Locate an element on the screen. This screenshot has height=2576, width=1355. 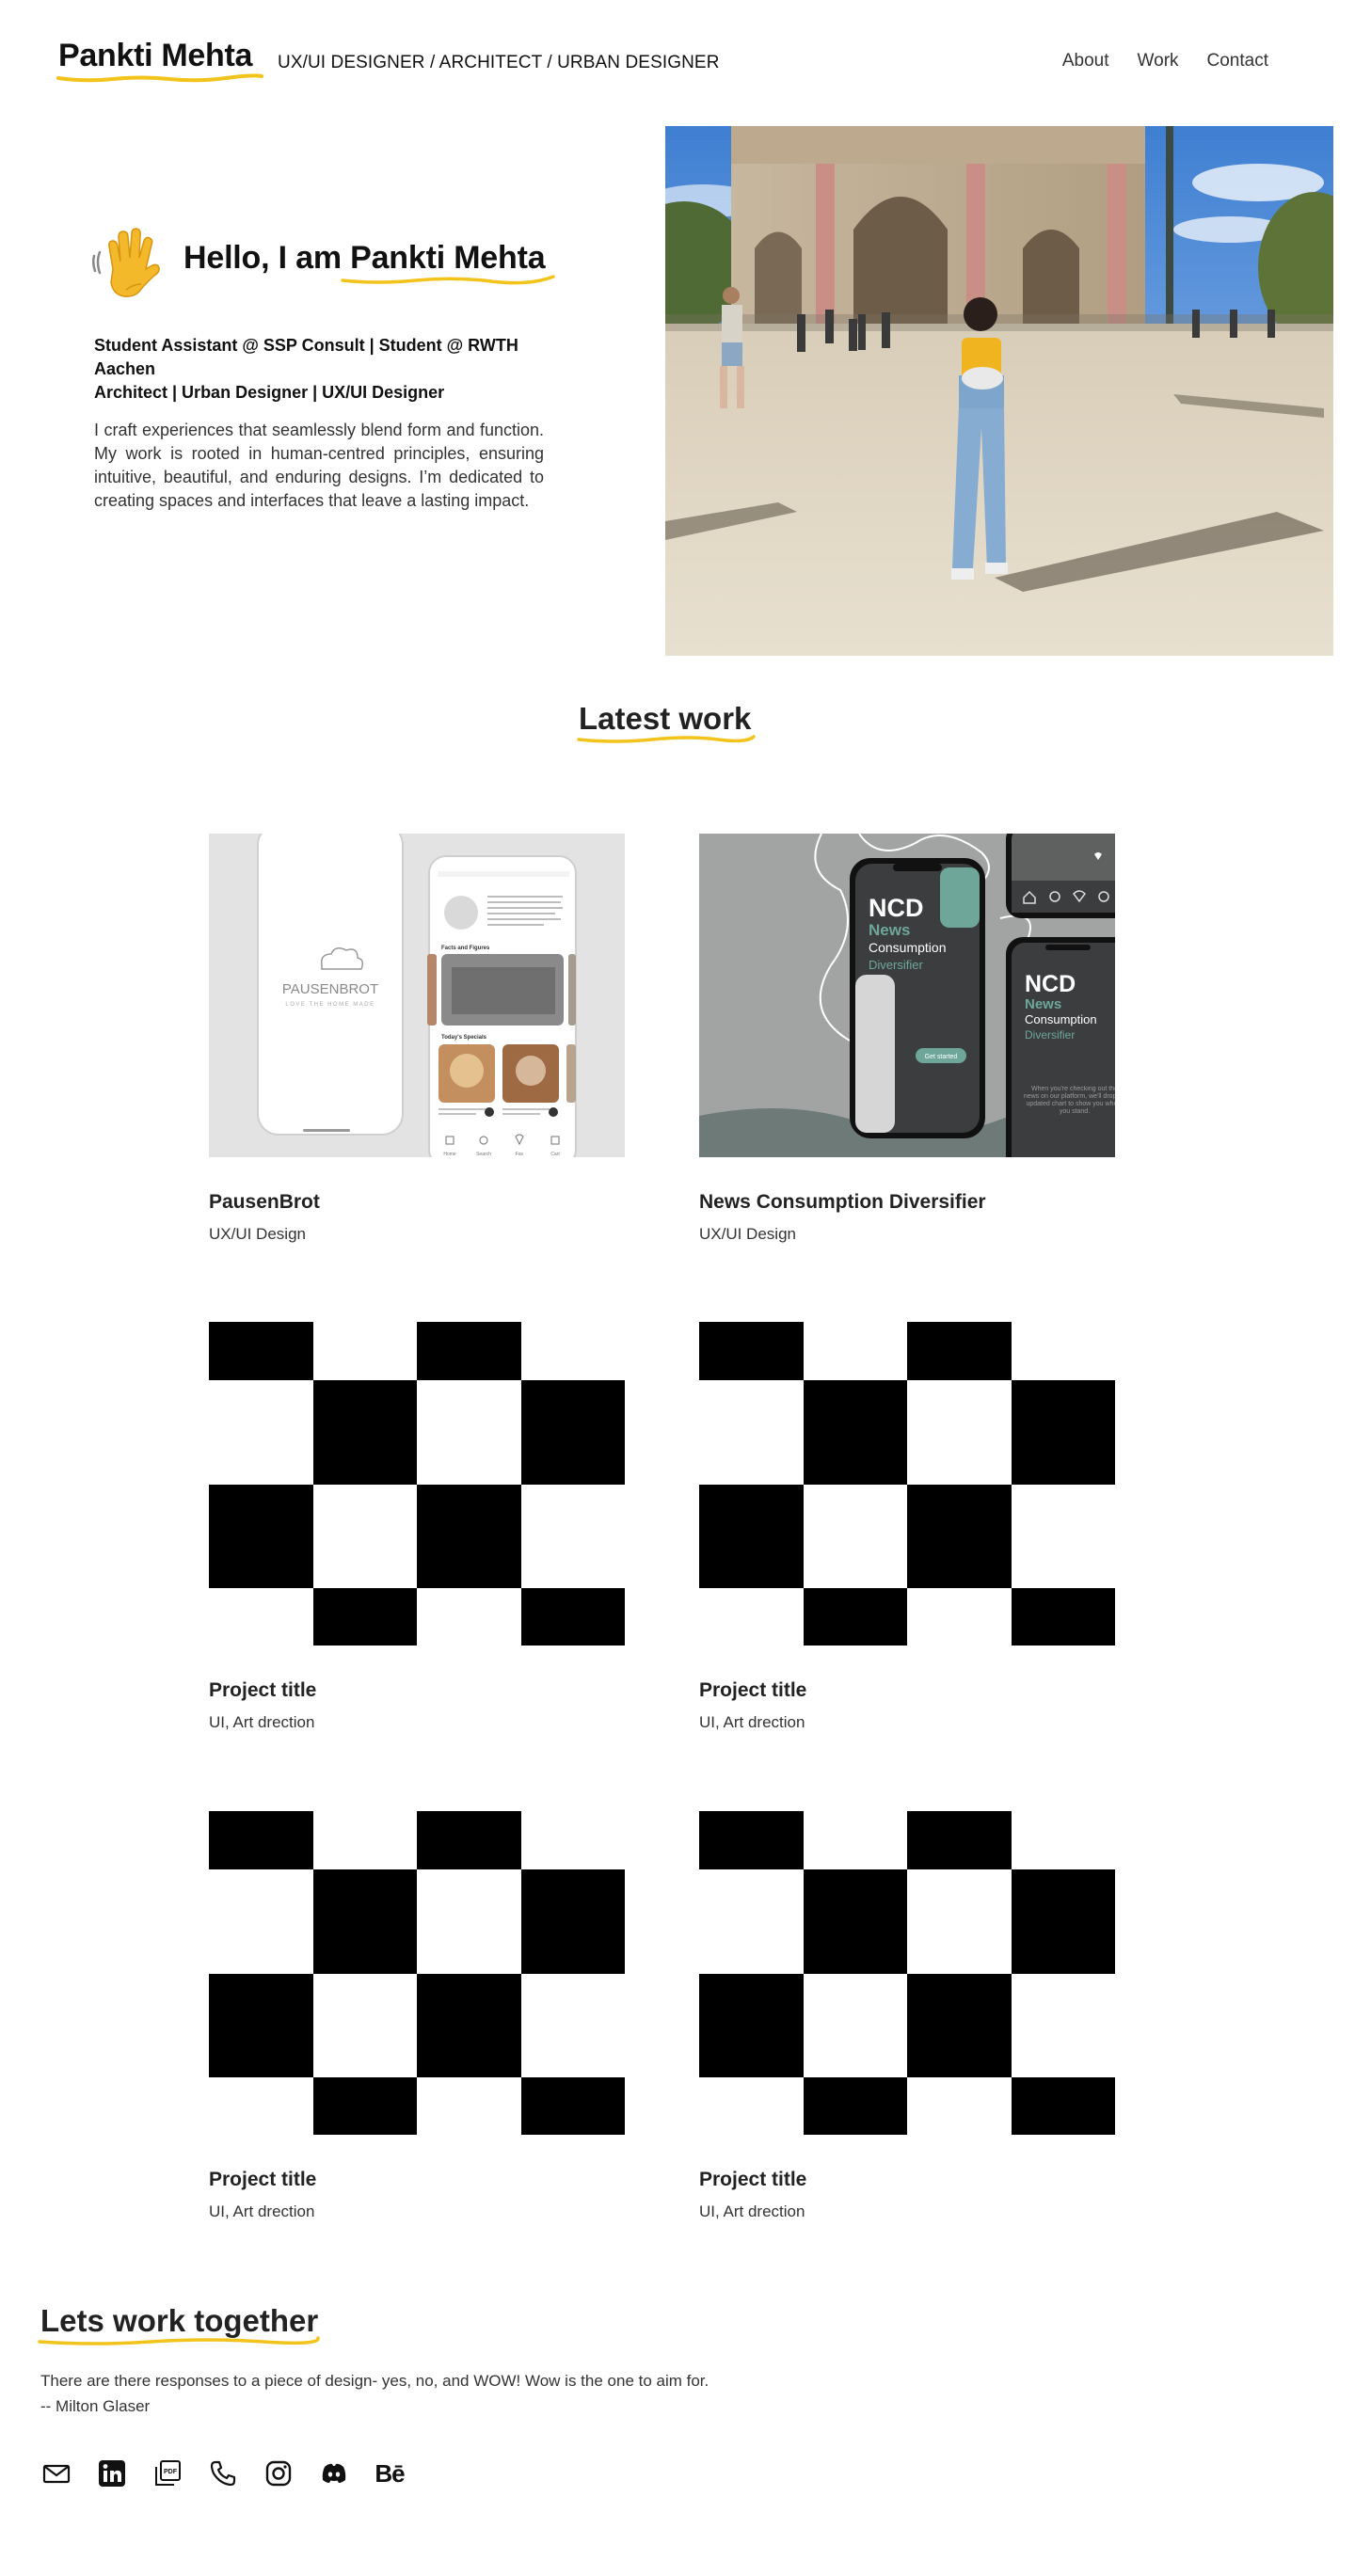
pausenbrot-nav-search: Search is located at coordinates (483, 1154).